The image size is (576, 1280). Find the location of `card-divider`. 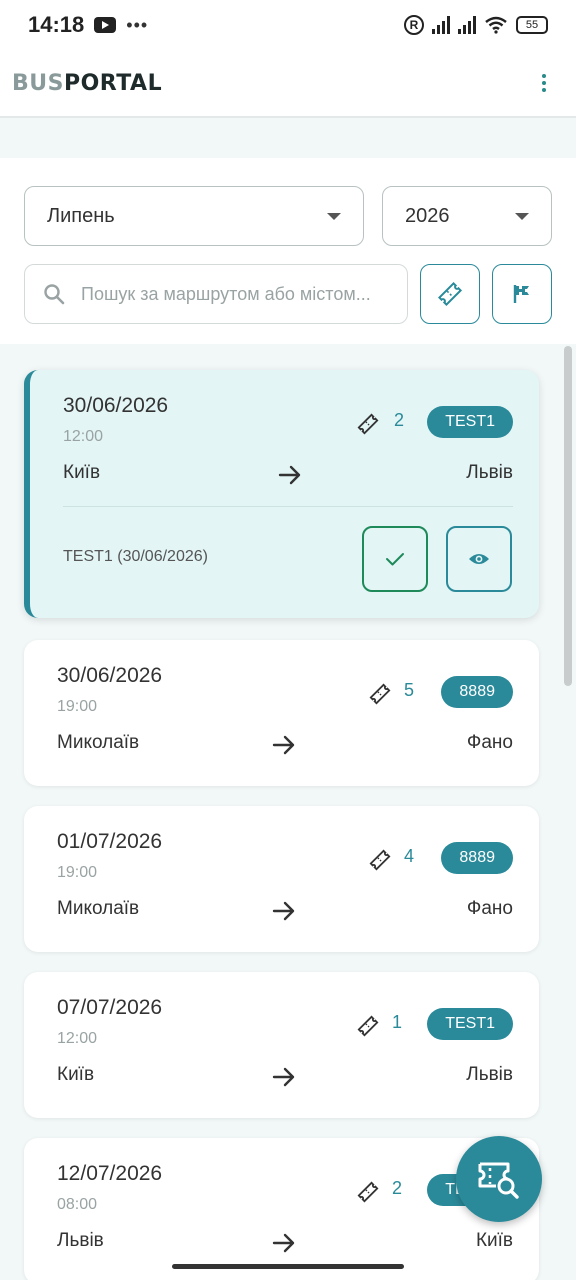

card-divider is located at coordinates (288, 506).